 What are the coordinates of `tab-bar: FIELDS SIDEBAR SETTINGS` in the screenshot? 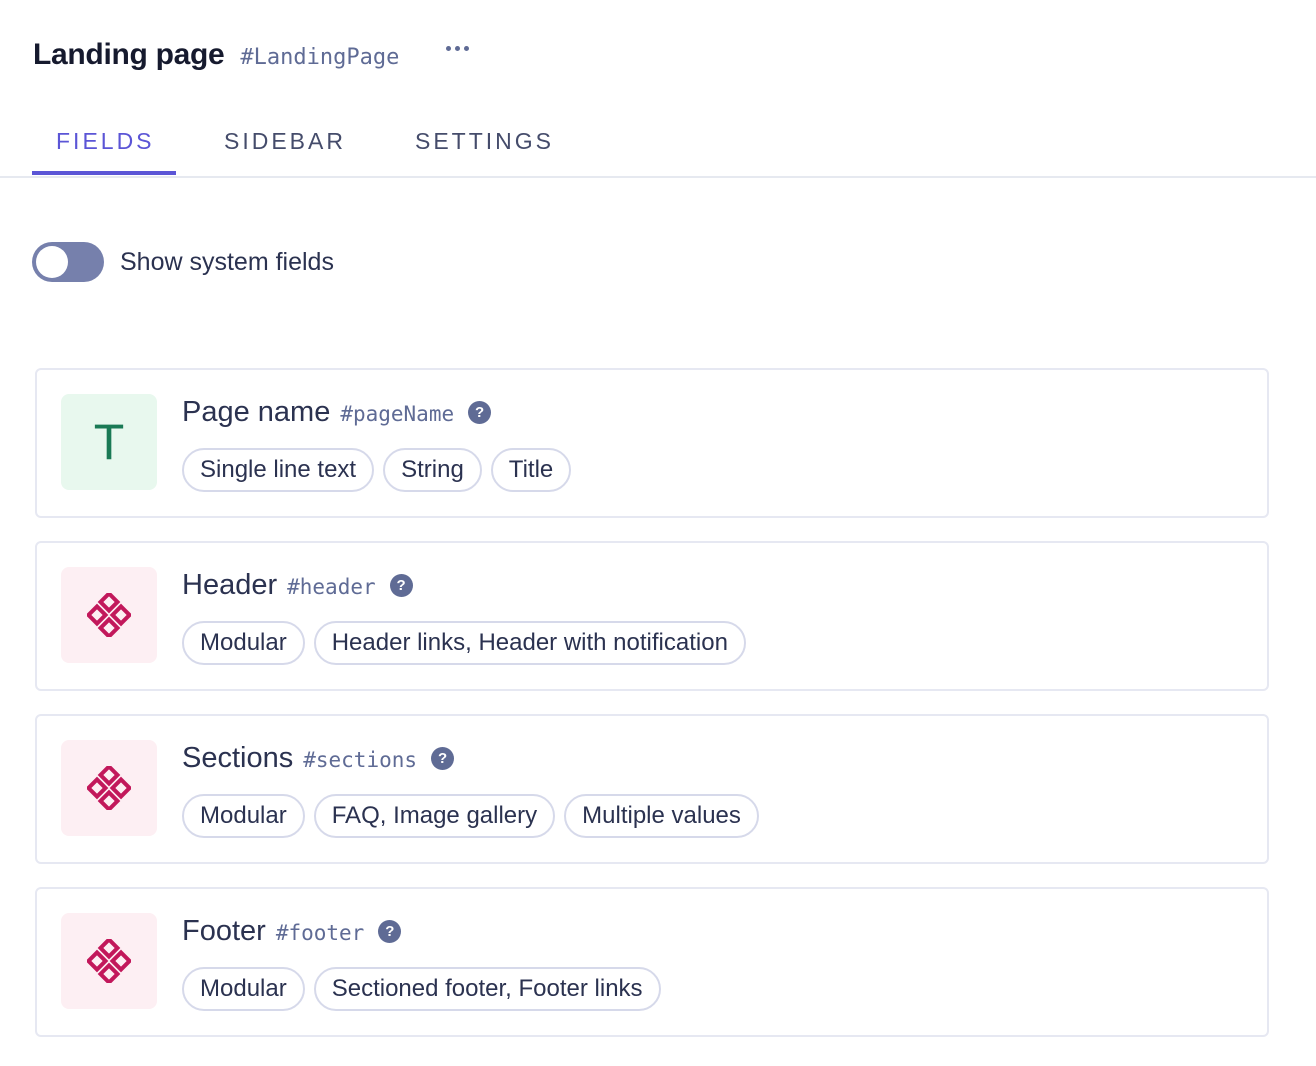 It's located at (658, 148).